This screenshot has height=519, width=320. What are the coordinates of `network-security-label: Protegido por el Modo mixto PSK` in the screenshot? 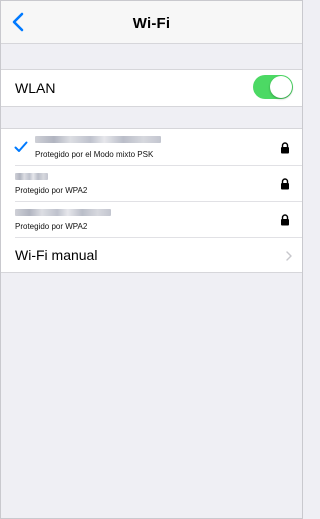 It's located at (94, 154).